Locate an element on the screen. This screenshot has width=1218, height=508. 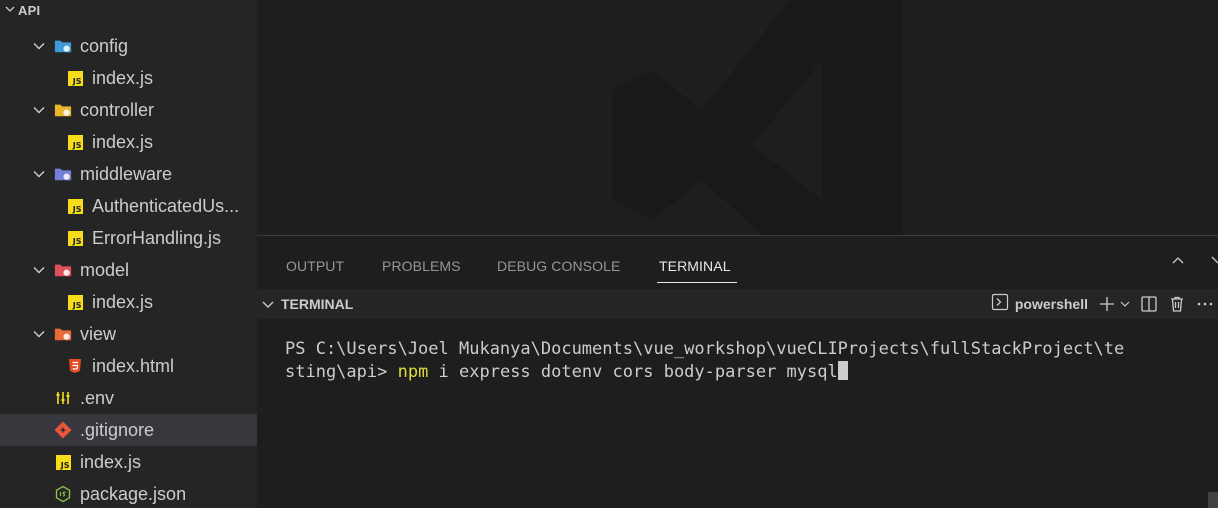
tab-problems: PROBLEMS is located at coordinates (421, 266).